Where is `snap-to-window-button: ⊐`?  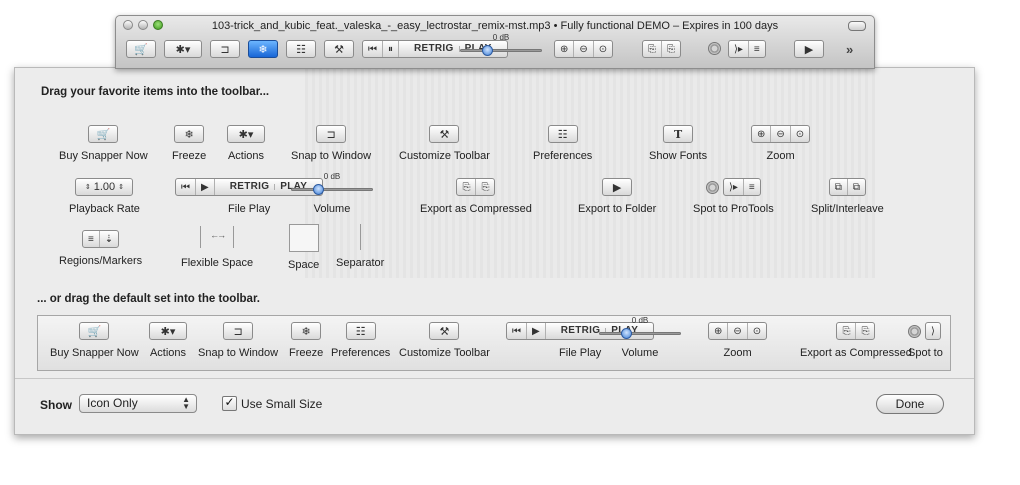 snap-to-window-button: ⊐ is located at coordinates (225, 49).